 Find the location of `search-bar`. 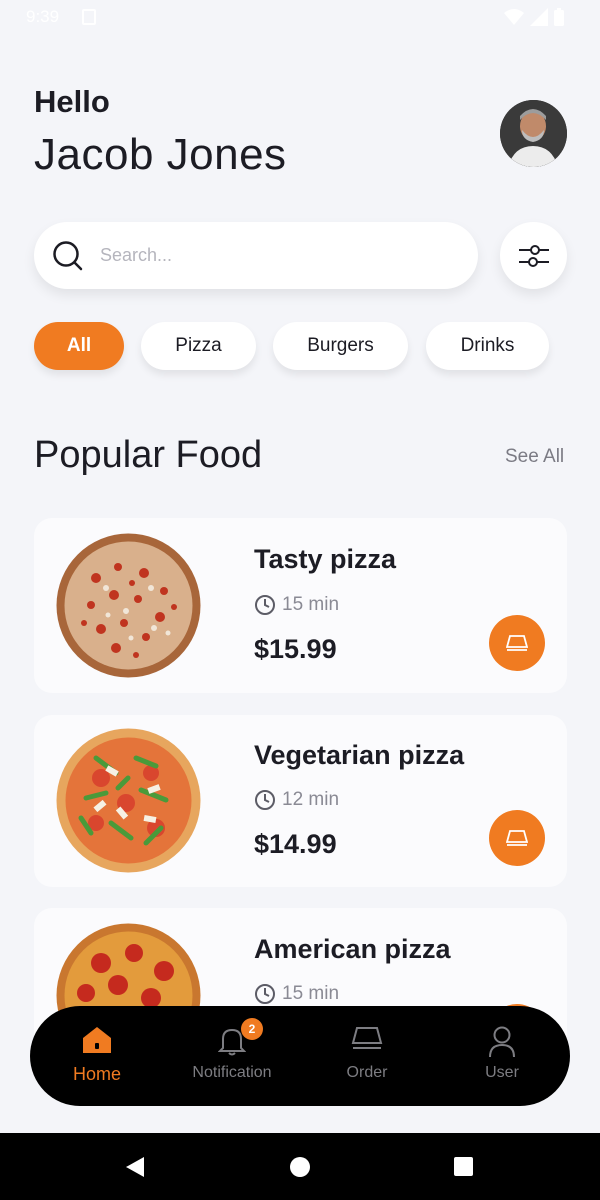

search-bar is located at coordinates (256, 255).